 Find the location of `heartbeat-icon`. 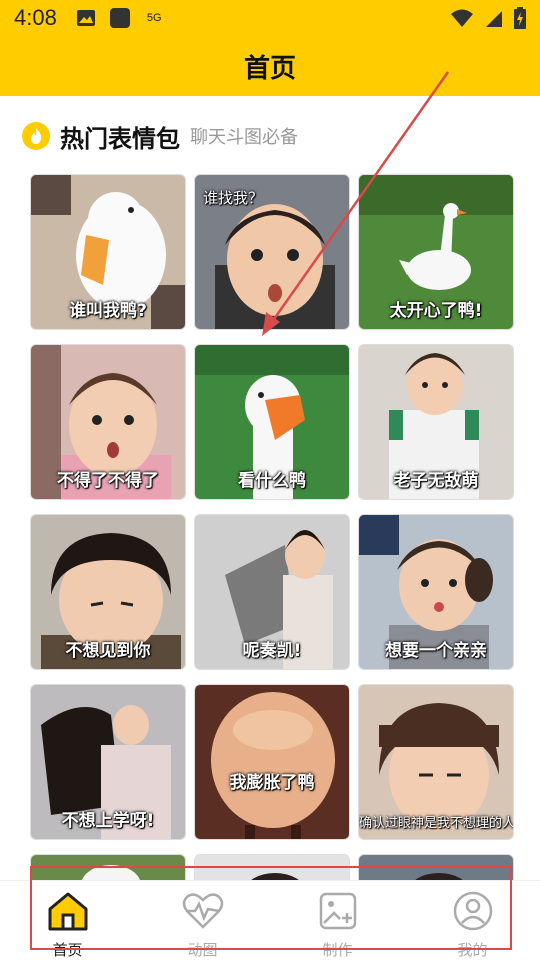

heartbeat-icon is located at coordinates (202, 911).